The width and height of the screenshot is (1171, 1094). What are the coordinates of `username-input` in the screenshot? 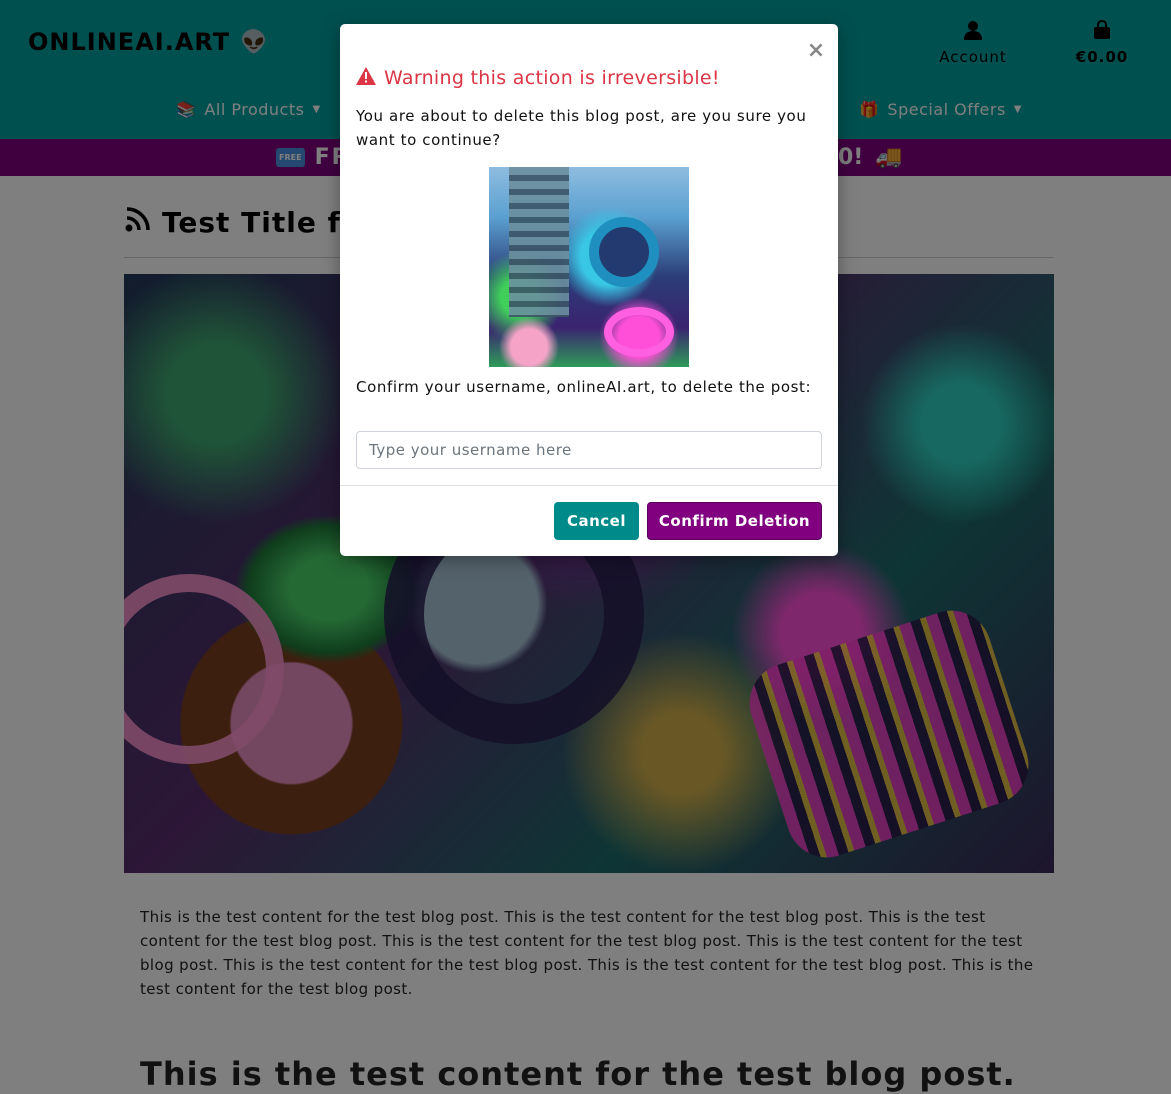 It's located at (589, 450).